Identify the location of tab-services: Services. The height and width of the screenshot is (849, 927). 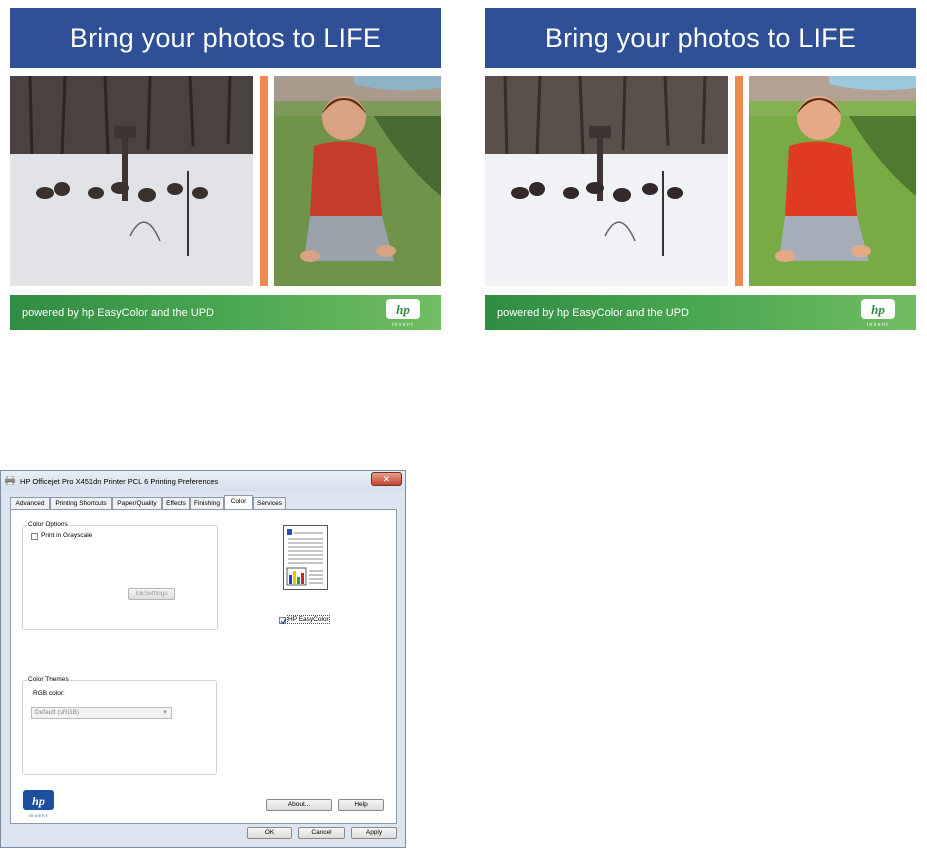
(269, 503).